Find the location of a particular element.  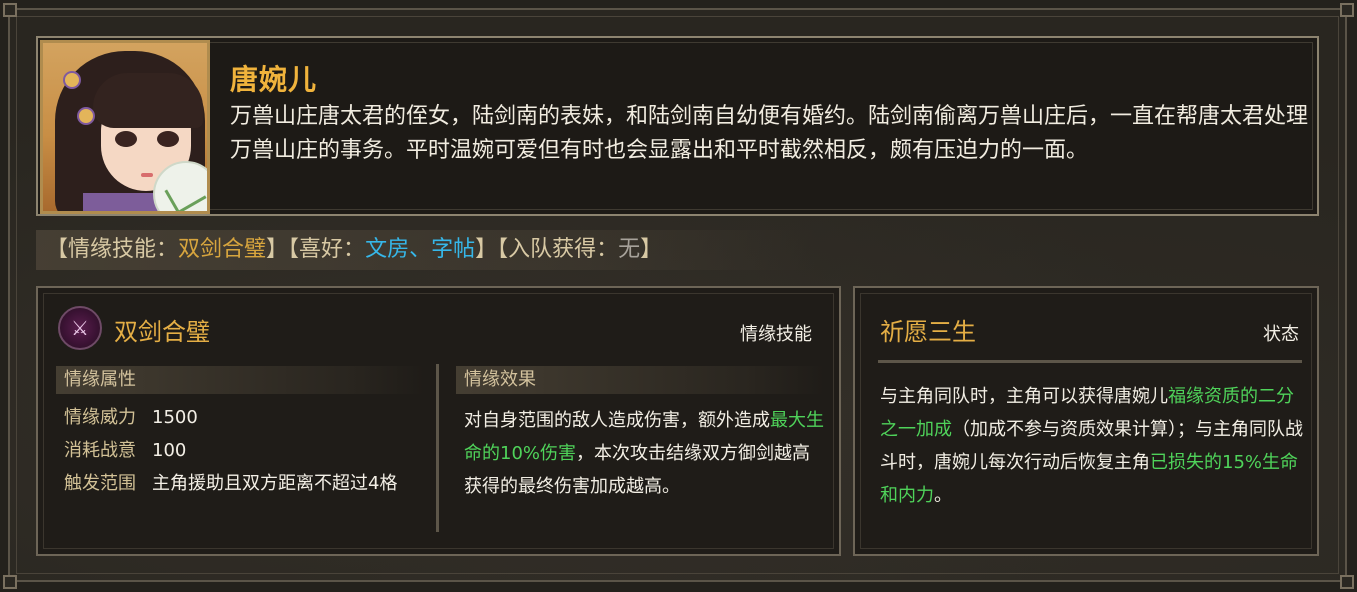

likes-label: 【喜好： is located at coordinates (327, 249).